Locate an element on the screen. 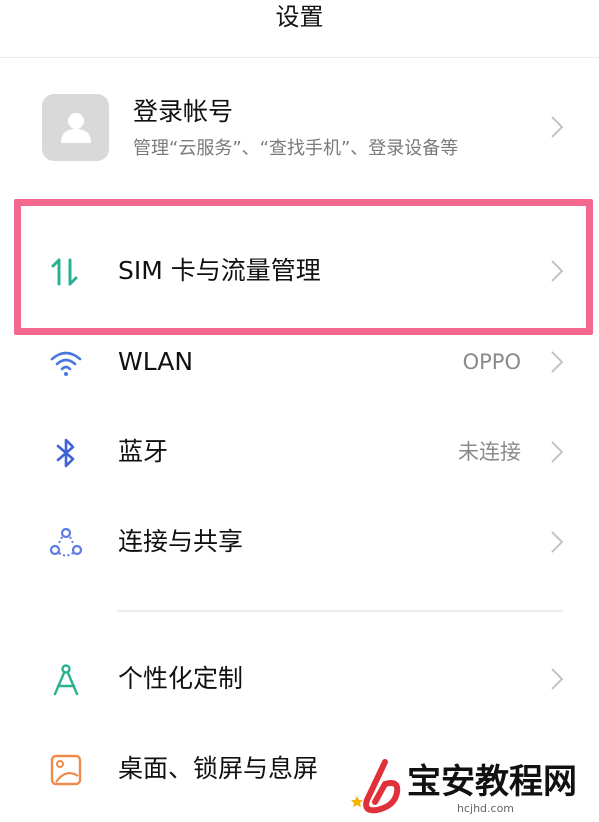 The height and width of the screenshot is (822, 599). desktop-lockscreen-label: 桌面、锁屏与息屏 is located at coordinates (218, 768).